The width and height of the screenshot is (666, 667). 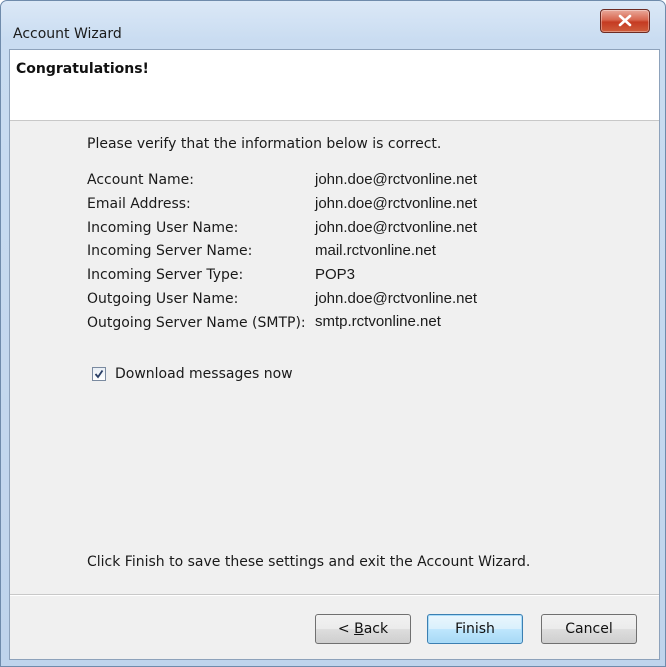 I want to click on close-button, so click(x=625, y=21).